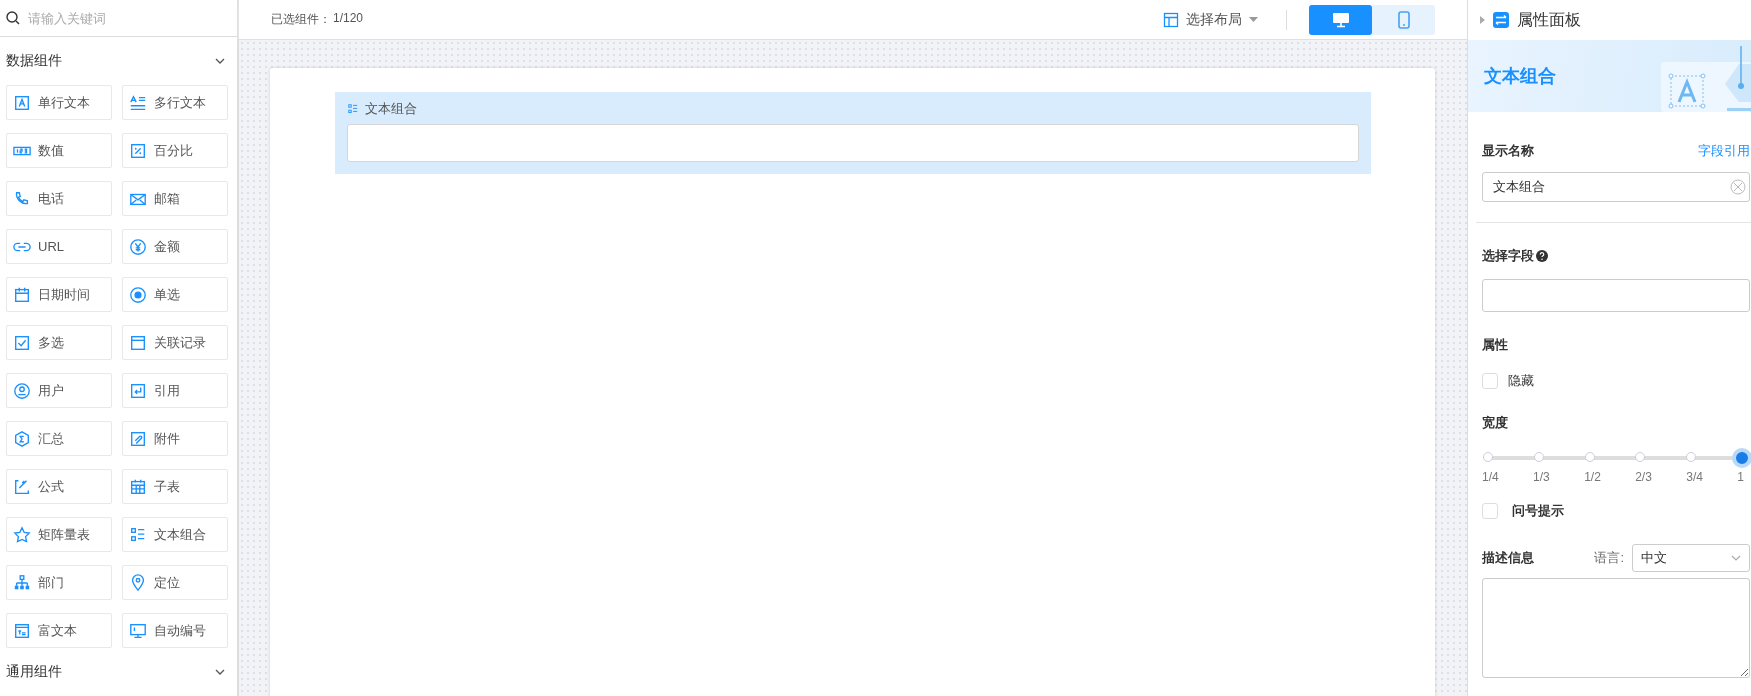 Image resolution: width=1751 pixels, height=696 pixels. I want to click on attributes-label: 属性, so click(1495, 345).